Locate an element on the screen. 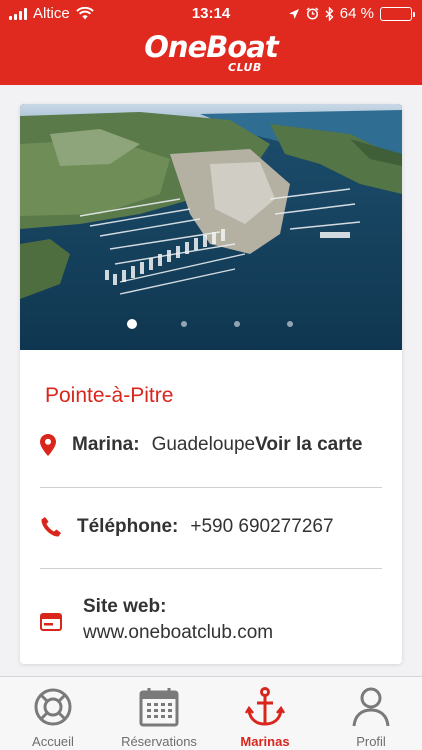  website-row: Site web: www.oneboatclub.com is located at coordinates (156, 620).